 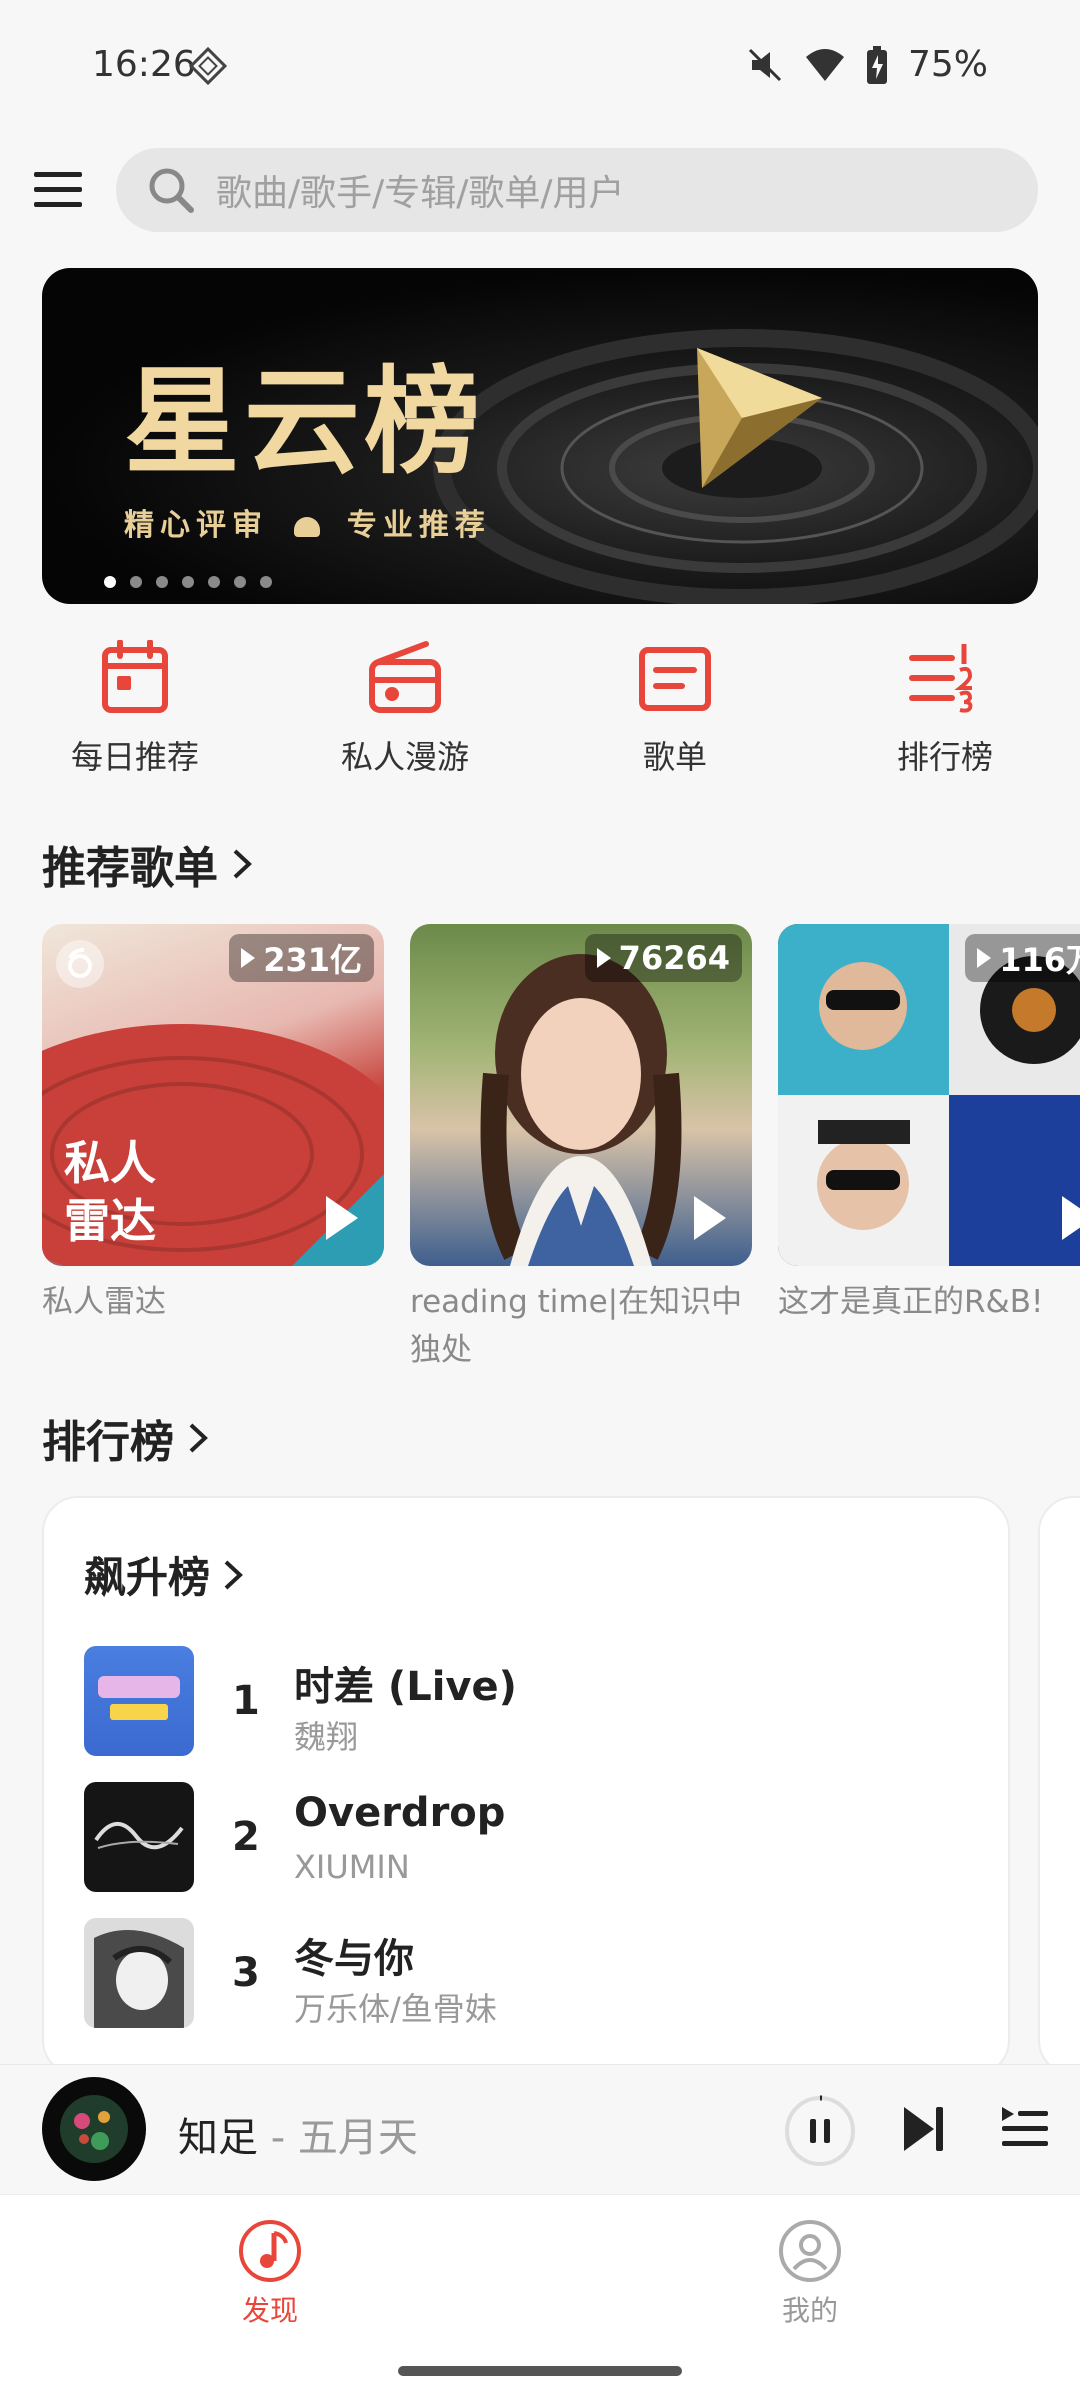 I want to click on chart-song-row: 2 Overdrop XIUMIN, so click(x=524, y=1838).